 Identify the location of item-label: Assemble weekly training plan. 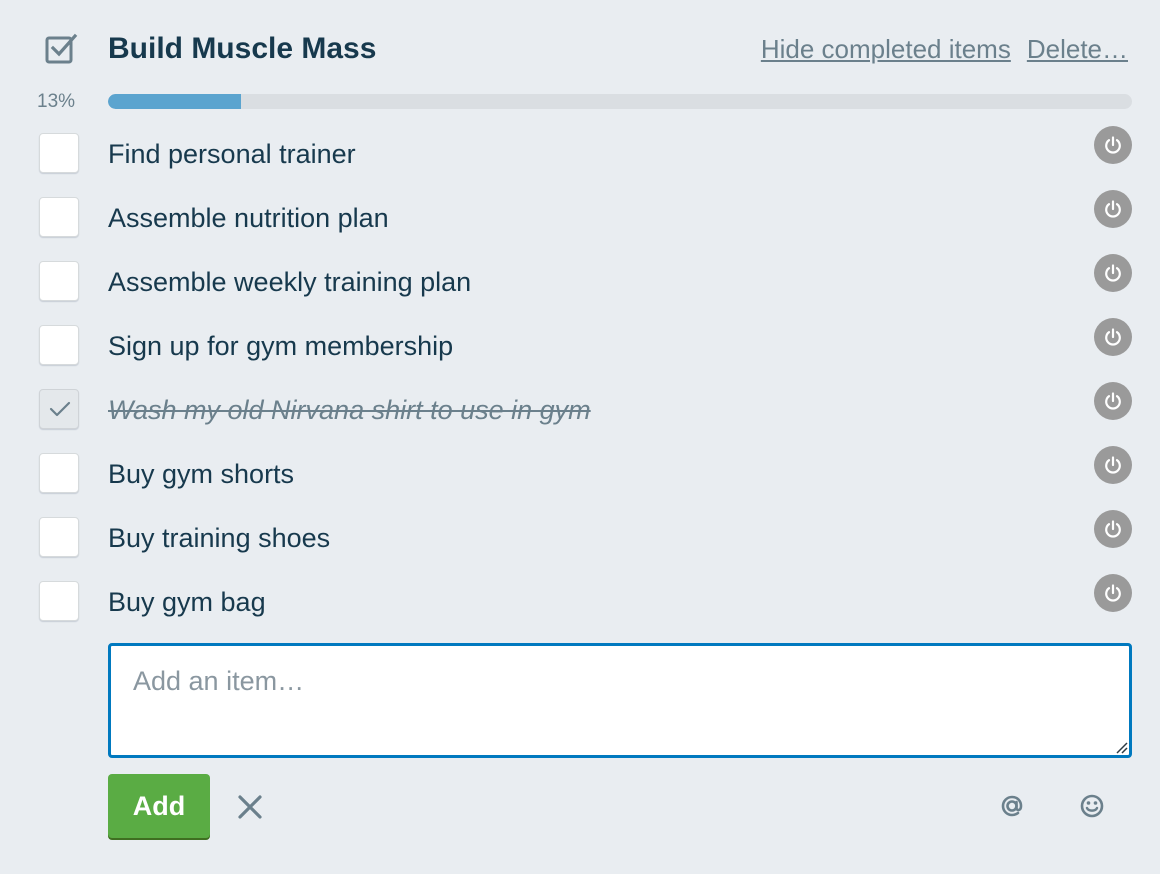
(289, 282).